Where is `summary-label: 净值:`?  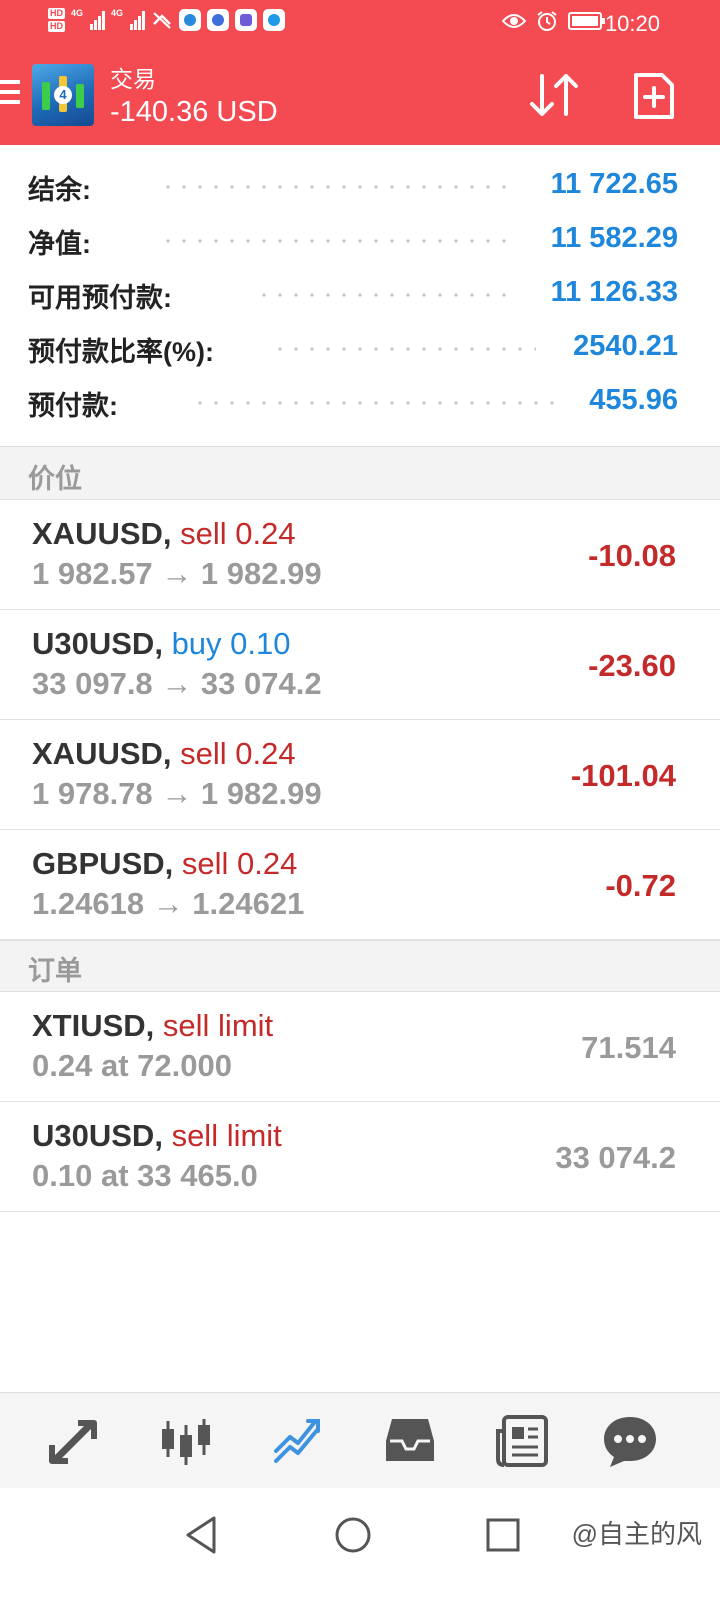
summary-label: 净值: is located at coordinates (62, 241).